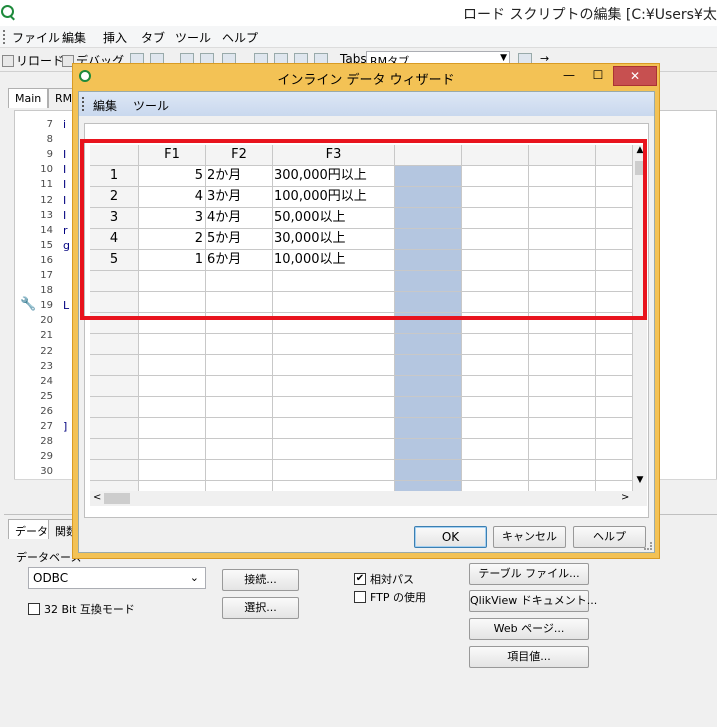  Describe the element at coordinates (240, 37) in the screenshot. I see `menu-help: ヘルプ` at that location.